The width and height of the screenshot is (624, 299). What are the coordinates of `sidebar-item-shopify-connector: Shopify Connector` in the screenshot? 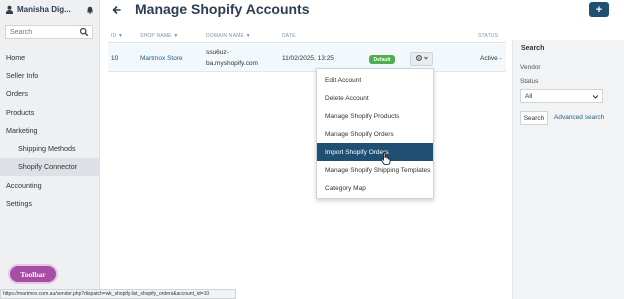 It's located at (50, 167).